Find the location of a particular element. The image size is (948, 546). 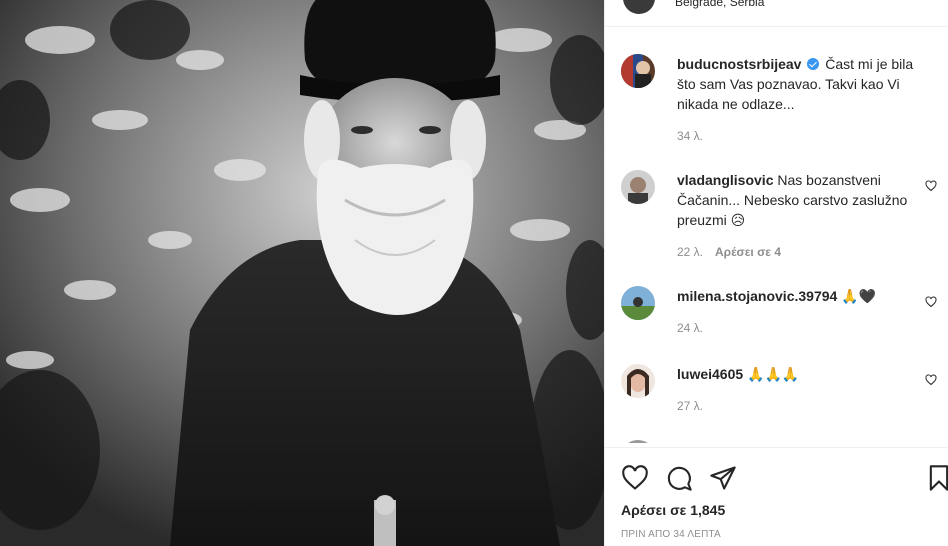

comment-meta: 27 λ. is located at coordinates (797, 406).